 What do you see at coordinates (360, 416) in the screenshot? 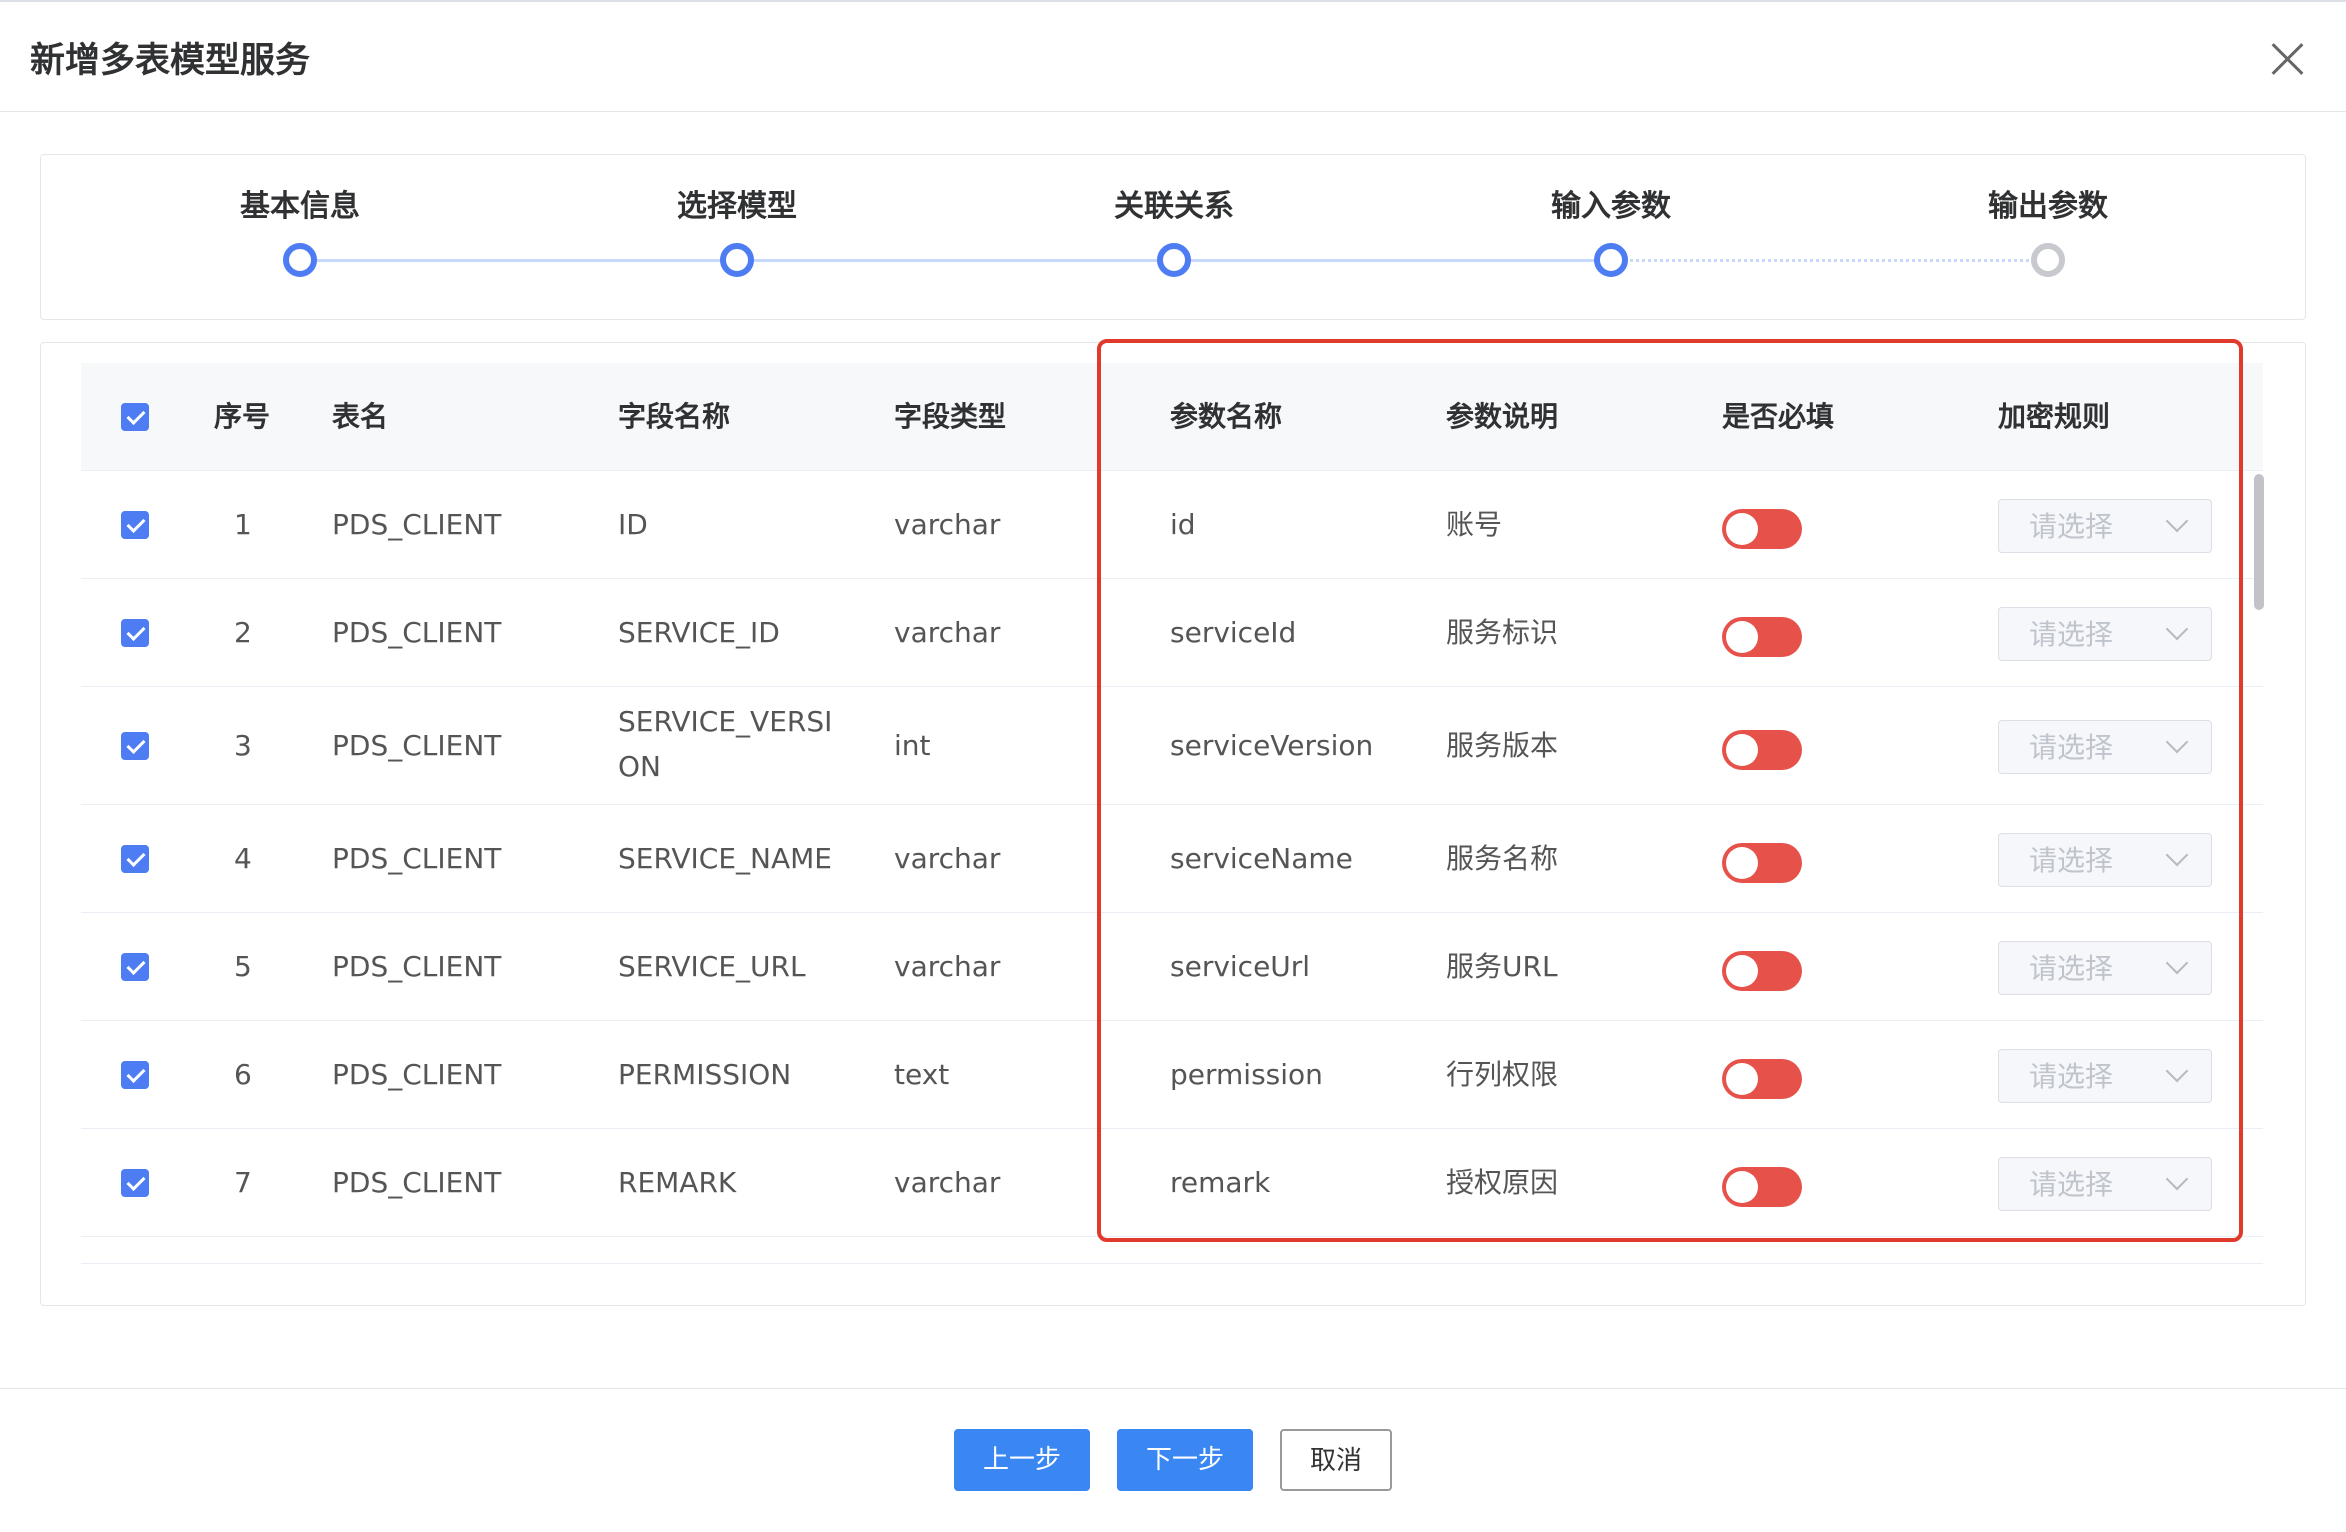
I see `header-table-name: 表名` at bounding box center [360, 416].